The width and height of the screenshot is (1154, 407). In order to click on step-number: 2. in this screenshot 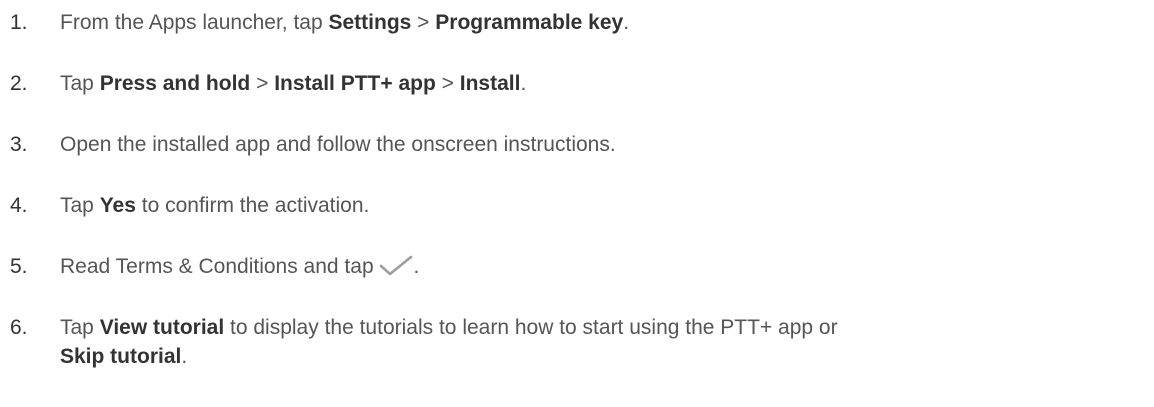, I will do `click(19, 83)`.